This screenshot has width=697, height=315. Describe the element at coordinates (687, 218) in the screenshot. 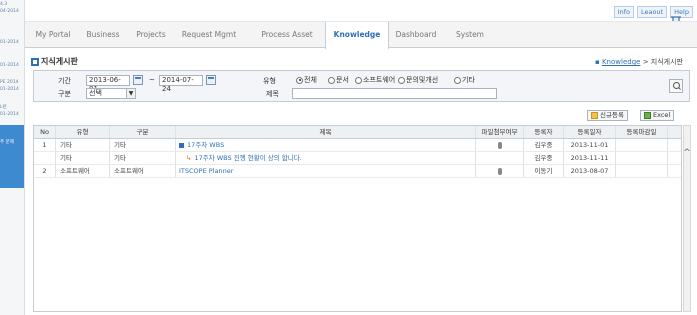

I see `table-scrollbar: ^` at that location.